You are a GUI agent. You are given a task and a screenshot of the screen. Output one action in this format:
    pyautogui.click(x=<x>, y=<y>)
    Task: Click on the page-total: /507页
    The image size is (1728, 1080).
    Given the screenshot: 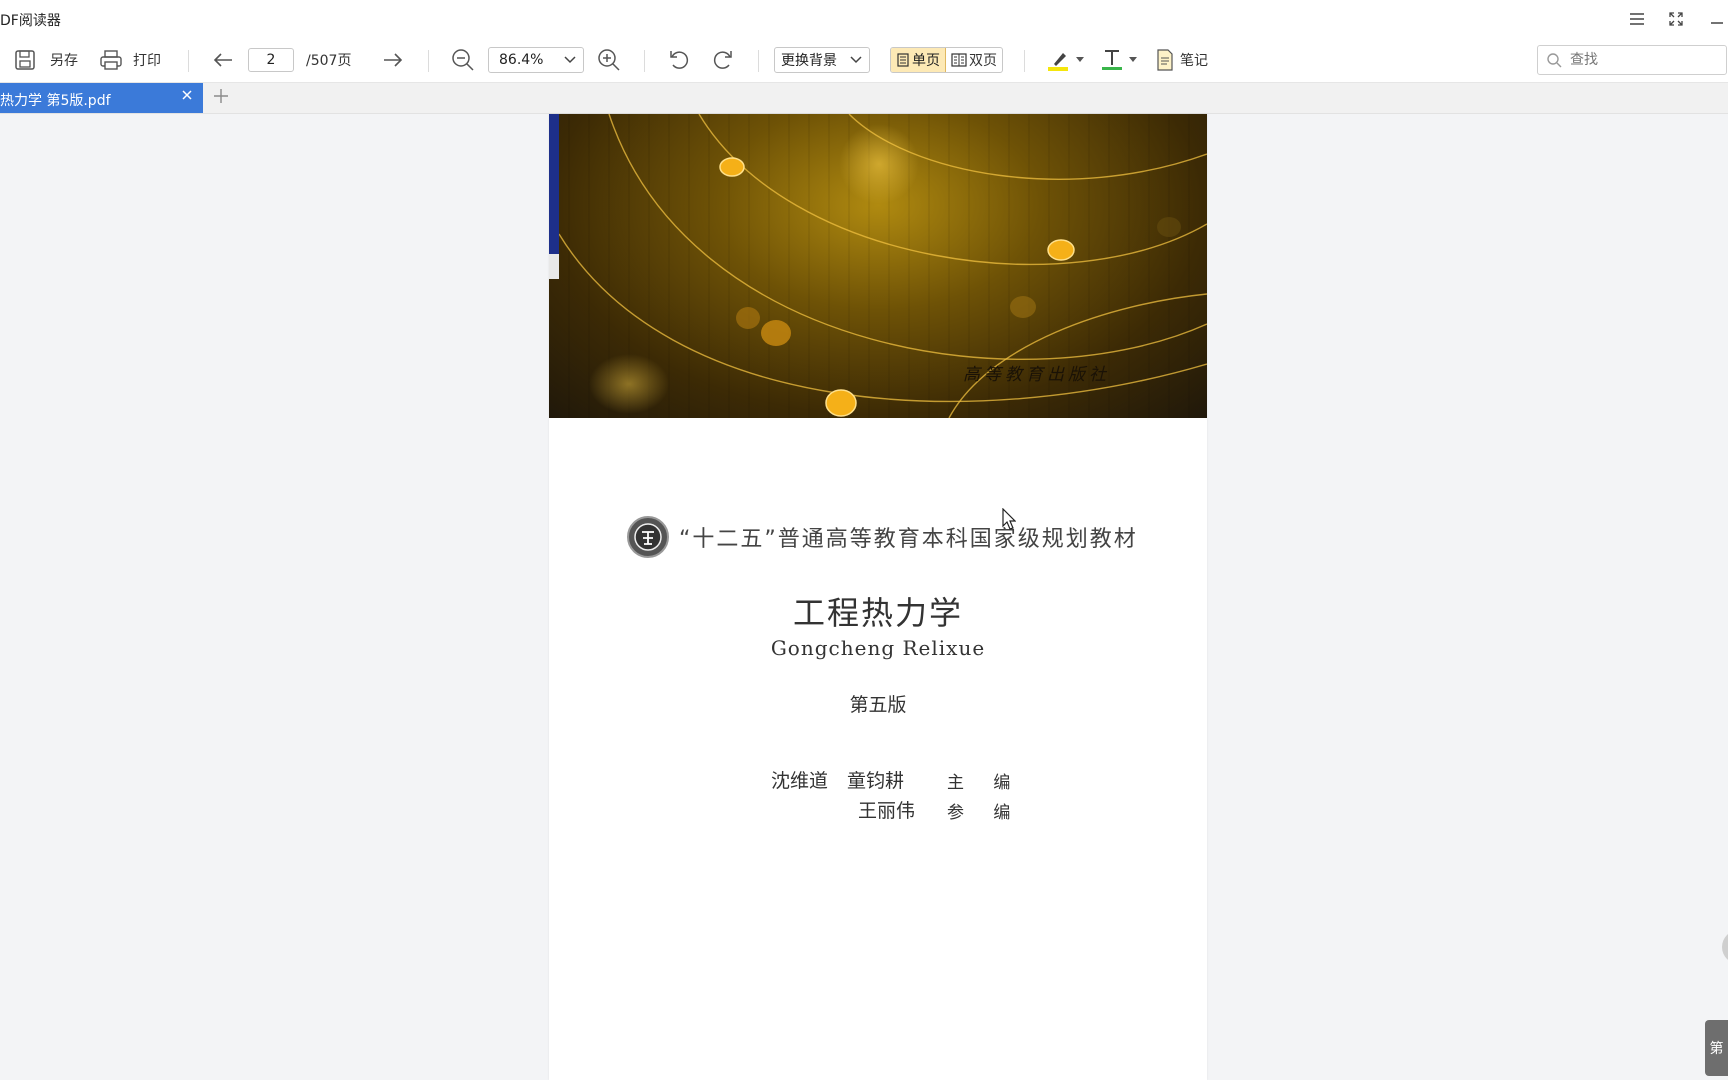 What is the action you would take?
    pyautogui.click(x=329, y=61)
    